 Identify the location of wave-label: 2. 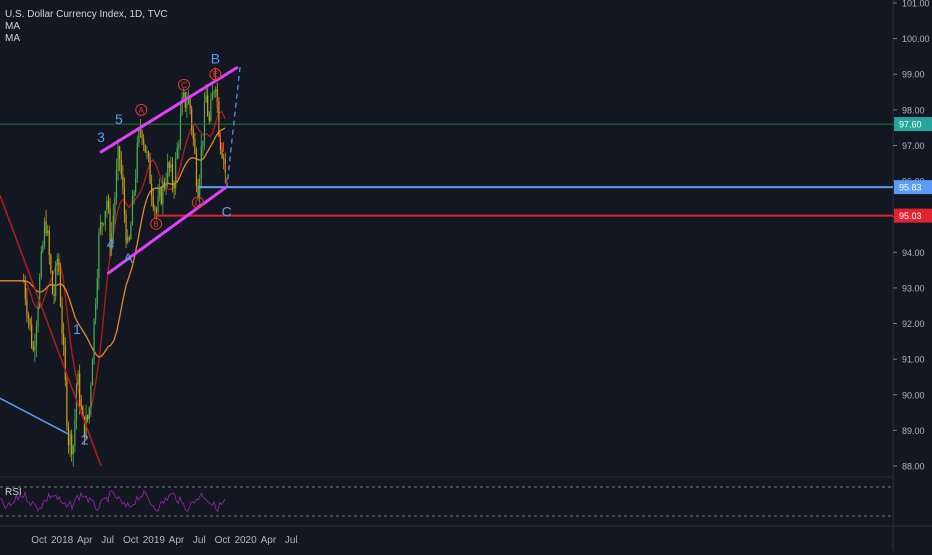
(85, 440).